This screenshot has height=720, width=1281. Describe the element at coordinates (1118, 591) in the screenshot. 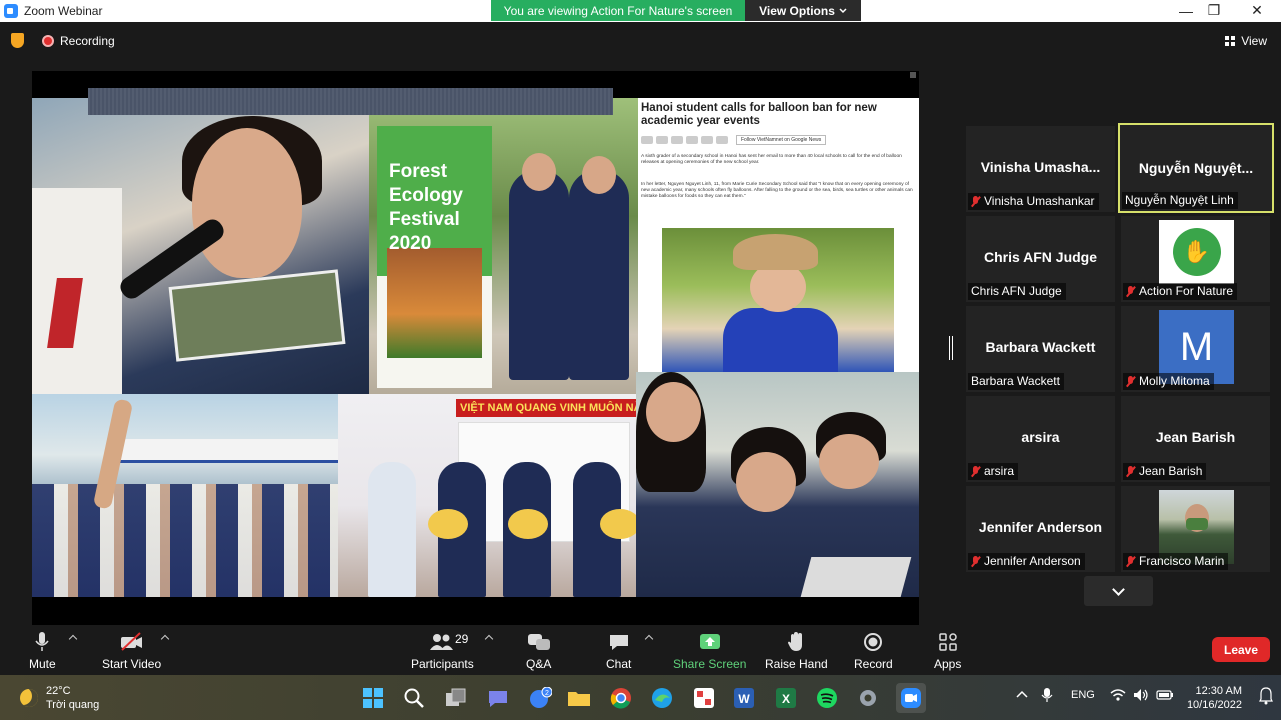

I see `next-page-button` at that location.